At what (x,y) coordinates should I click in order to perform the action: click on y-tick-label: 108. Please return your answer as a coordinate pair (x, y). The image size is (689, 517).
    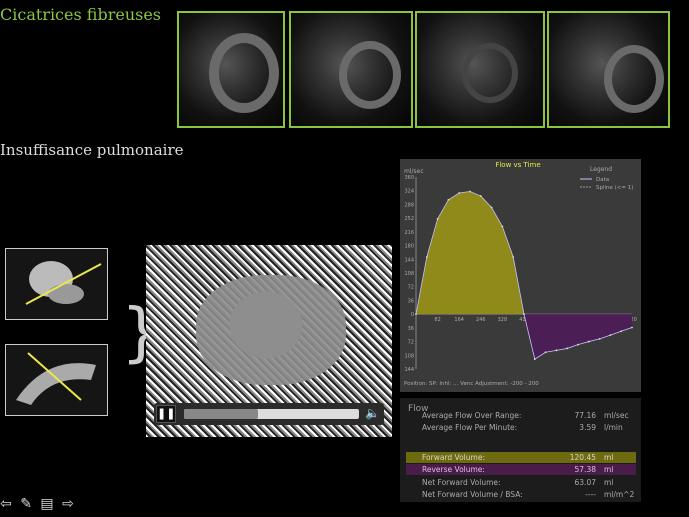
    Looking at the image, I should click on (409, 356).